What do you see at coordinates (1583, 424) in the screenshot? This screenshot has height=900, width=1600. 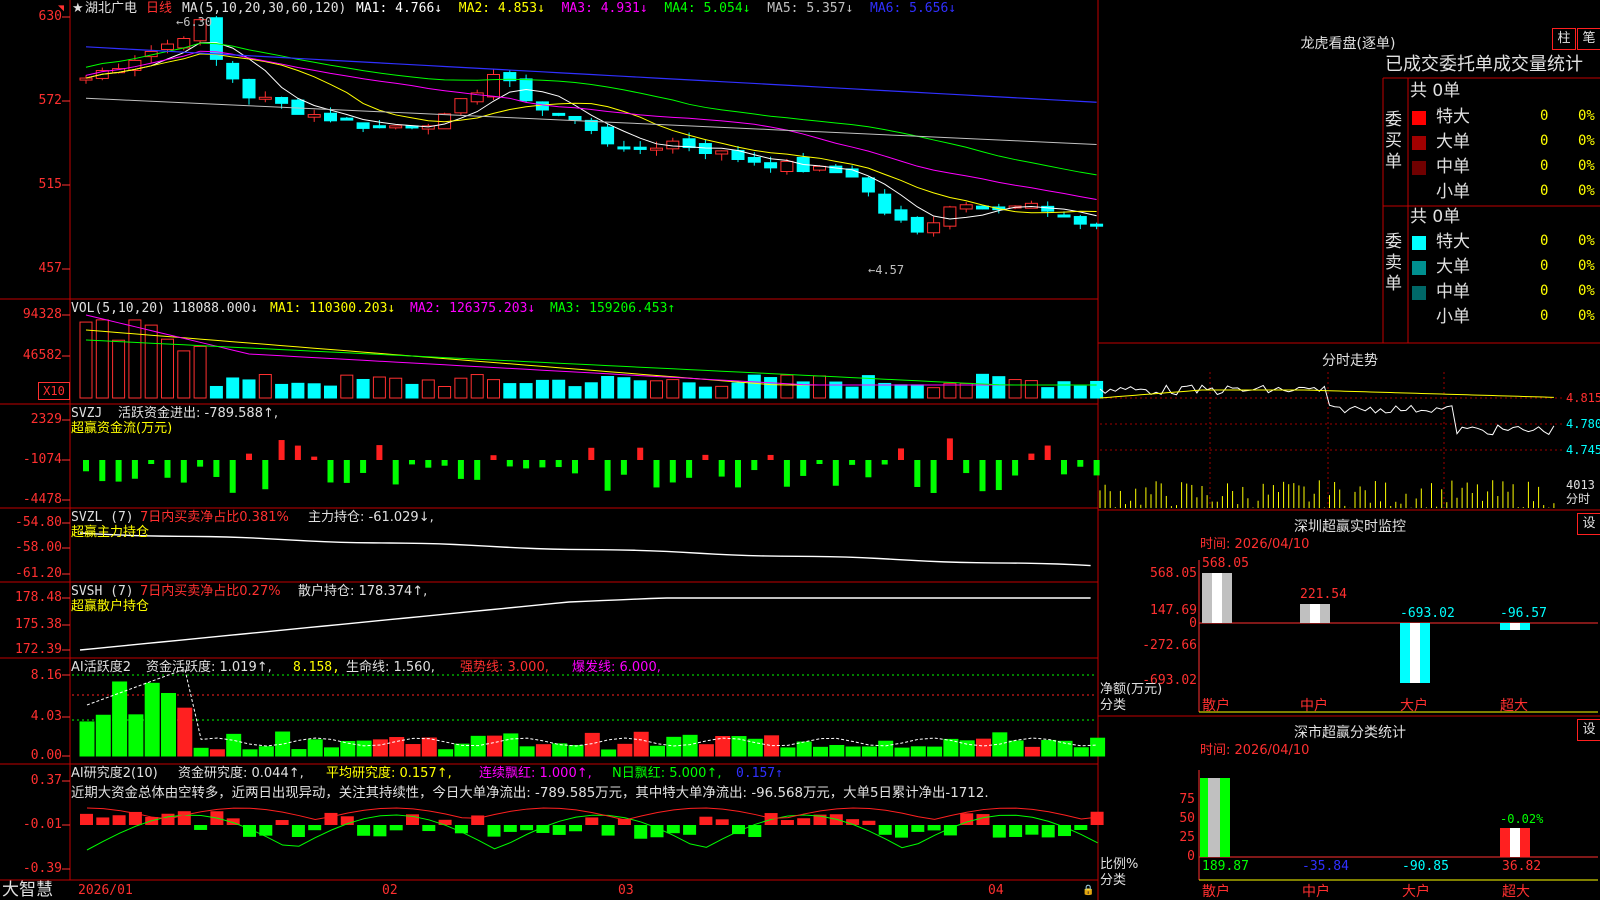 I see `intraday-axis-2: 4.780` at bounding box center [1583, 424].